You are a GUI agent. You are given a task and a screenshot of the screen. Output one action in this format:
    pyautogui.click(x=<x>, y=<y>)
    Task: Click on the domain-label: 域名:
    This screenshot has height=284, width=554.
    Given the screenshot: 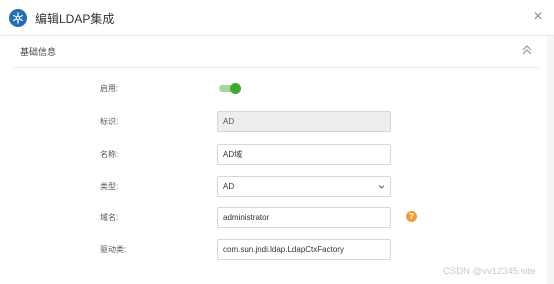 What is the action you would take?
    pyautogui.click(x=109, y=217)
    